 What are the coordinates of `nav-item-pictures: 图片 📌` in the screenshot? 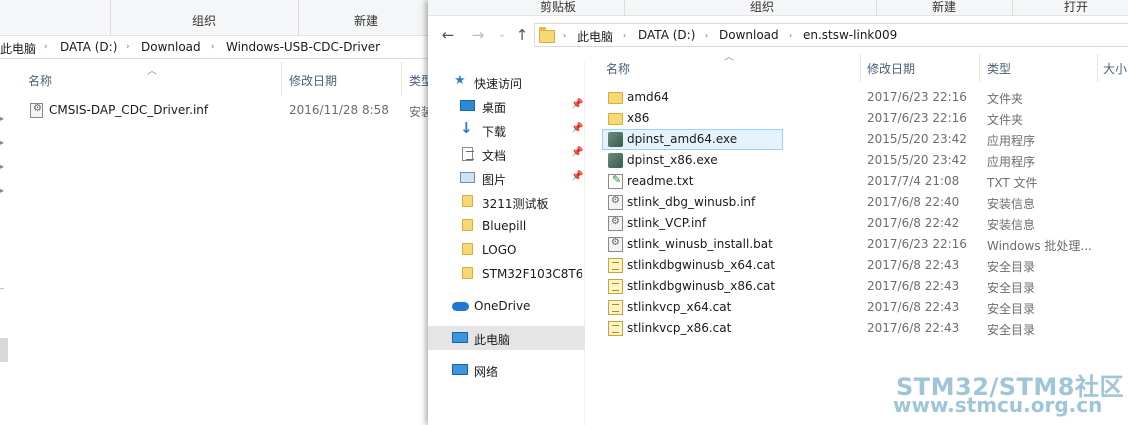 It's located at (506, 178).